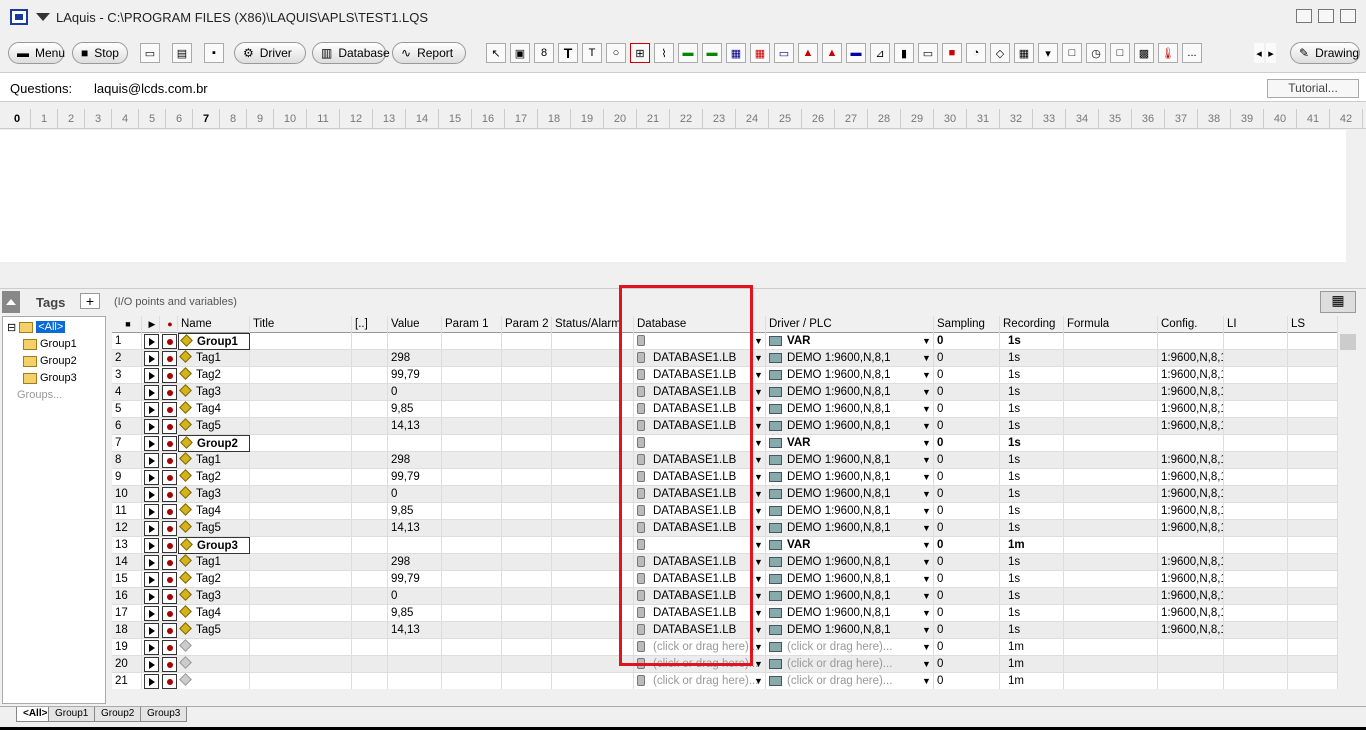 The image size is (1366, 730). I want to click on ruler-tab-23: 23, so click(719, 118).